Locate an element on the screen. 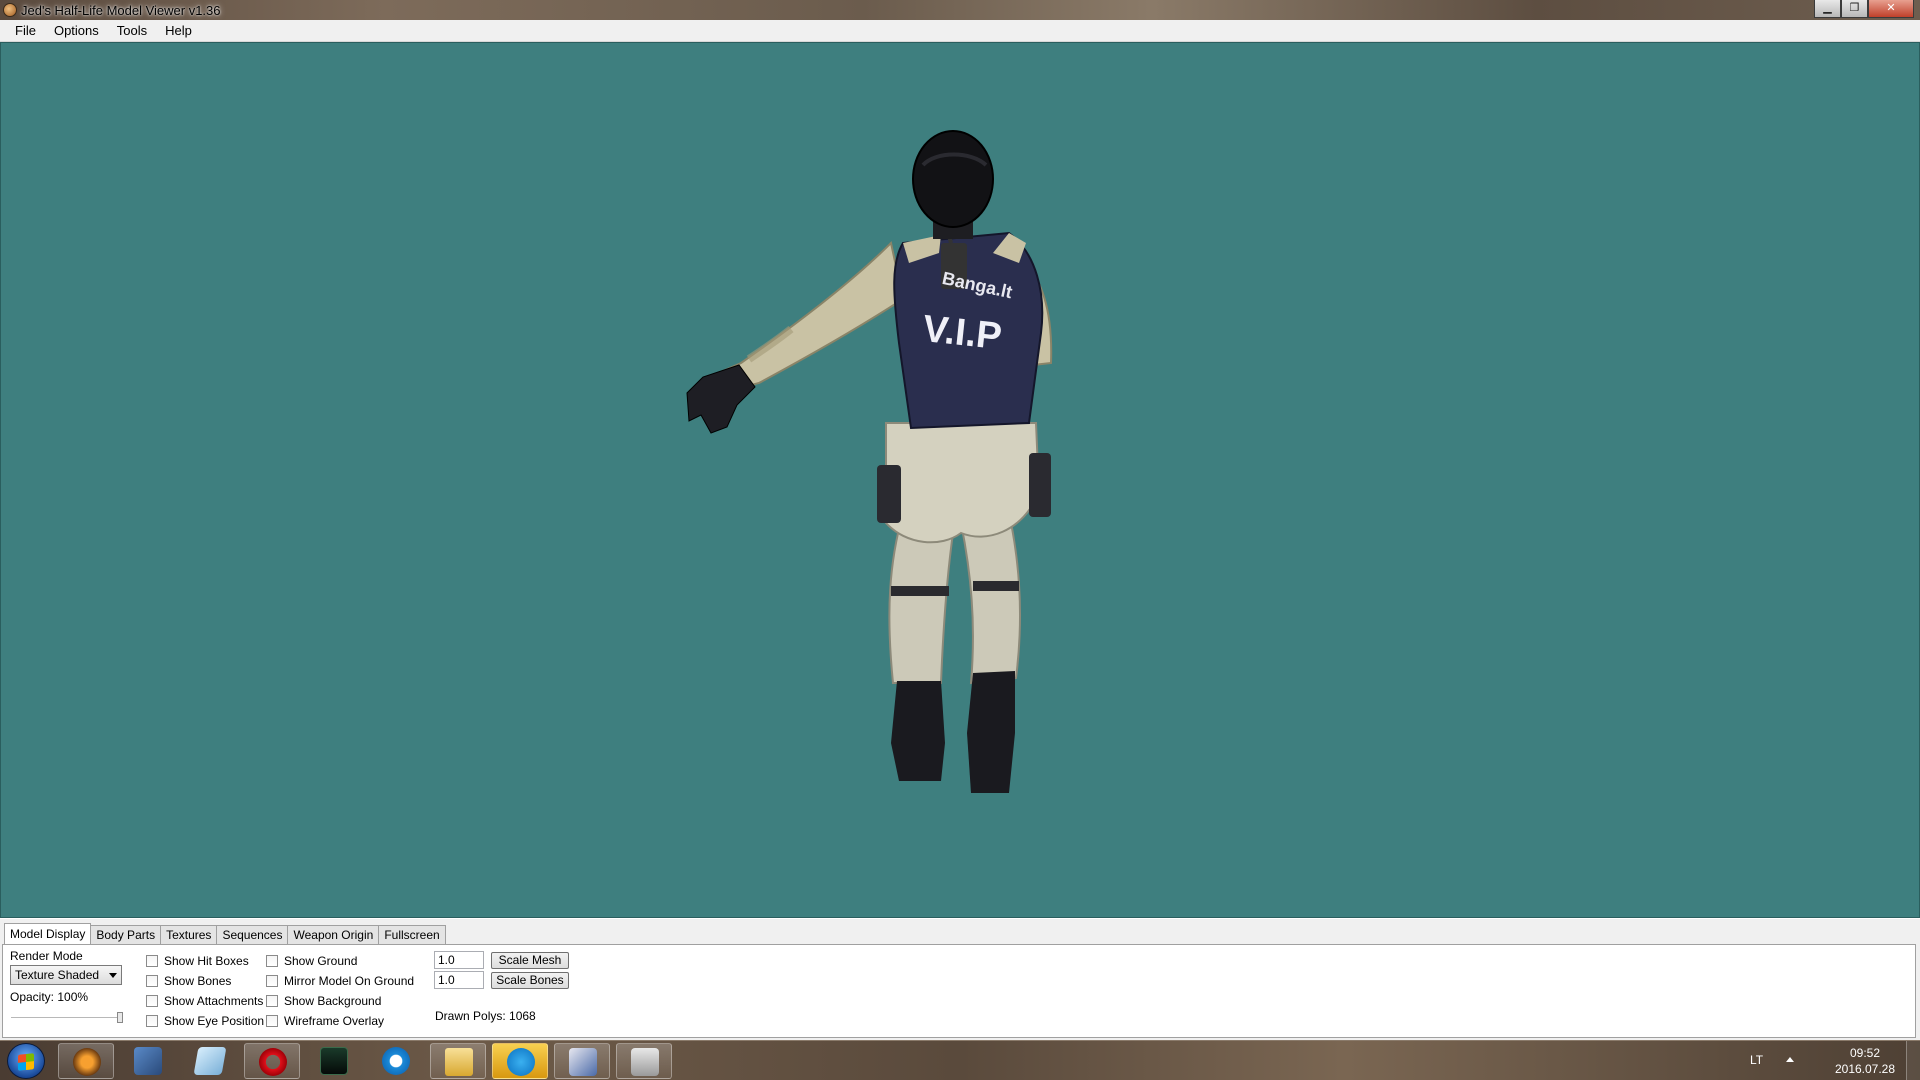 Image resolution: width=1920 pixels, height=1080 pixels. taskbar-counter-strike is located at coordinates (644, 1061).